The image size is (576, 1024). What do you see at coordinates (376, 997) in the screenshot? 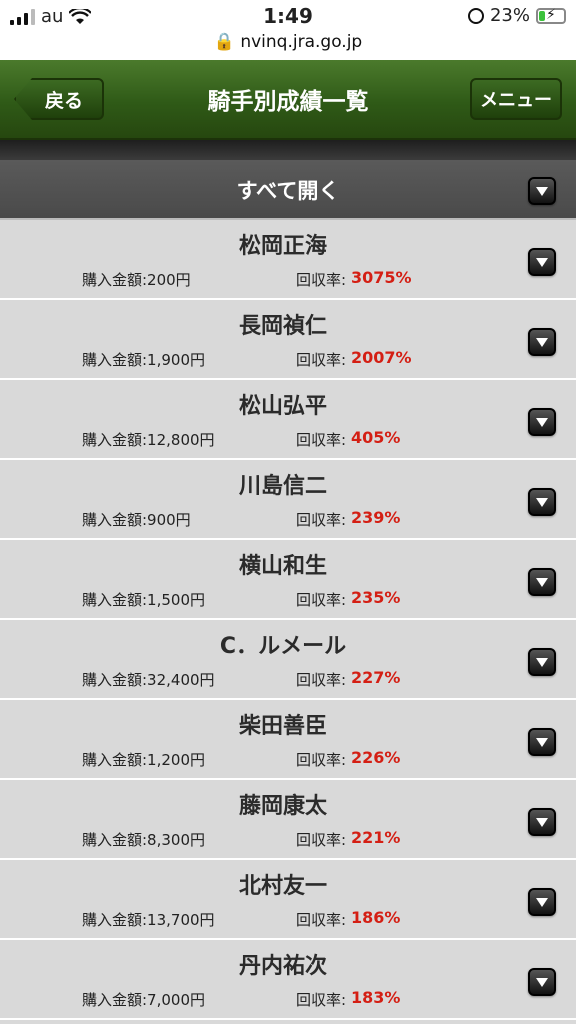
I see `return-rate-value: 183%` at bounding box center [376, 997].